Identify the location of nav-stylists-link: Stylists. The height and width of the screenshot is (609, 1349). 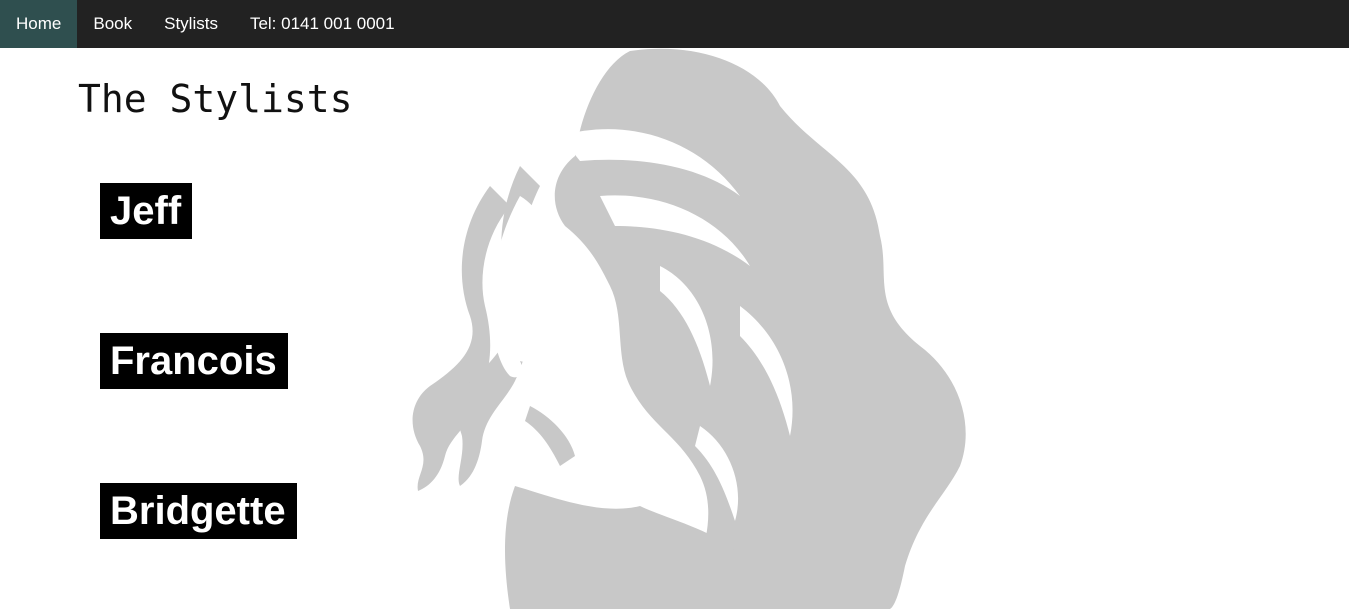
(191, 24).